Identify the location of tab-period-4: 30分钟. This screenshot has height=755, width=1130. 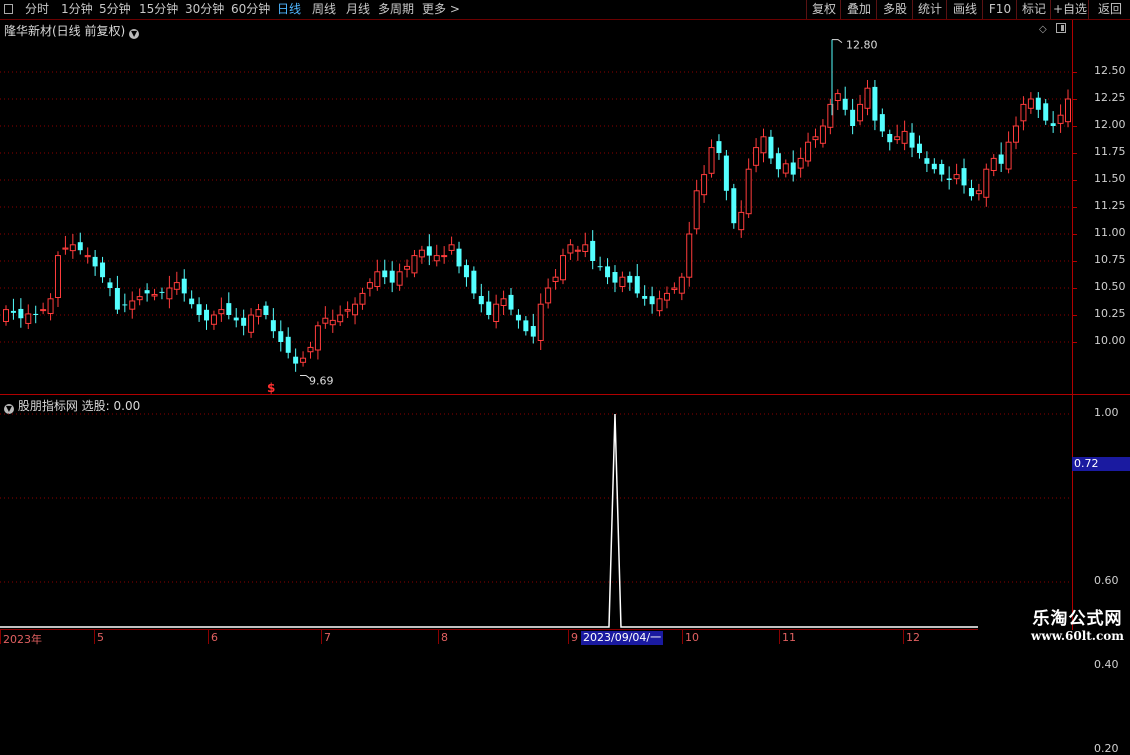
(204, 9).